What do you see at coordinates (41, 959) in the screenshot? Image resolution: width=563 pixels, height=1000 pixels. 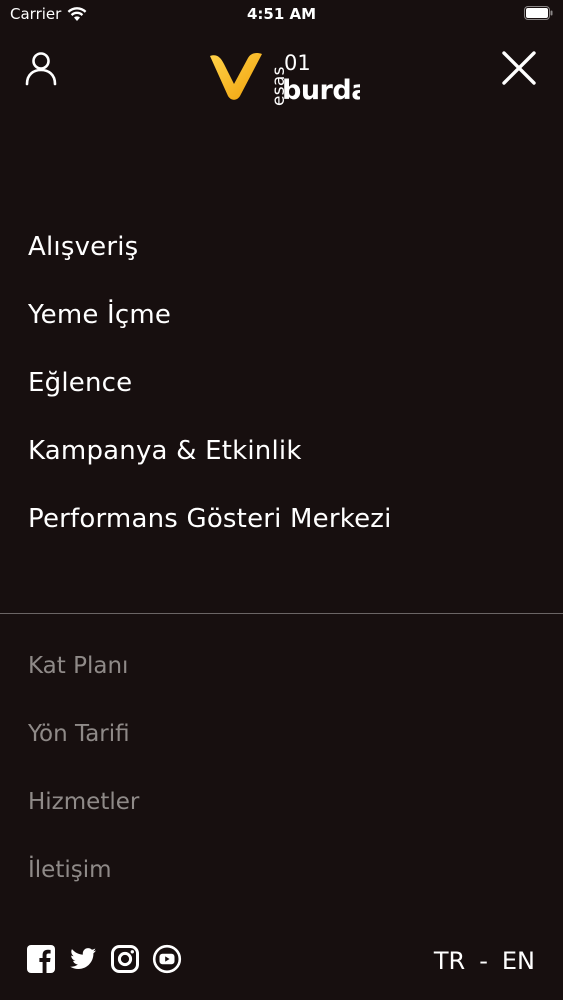 I see `facebook-icon` at bounding box center [41, 959].